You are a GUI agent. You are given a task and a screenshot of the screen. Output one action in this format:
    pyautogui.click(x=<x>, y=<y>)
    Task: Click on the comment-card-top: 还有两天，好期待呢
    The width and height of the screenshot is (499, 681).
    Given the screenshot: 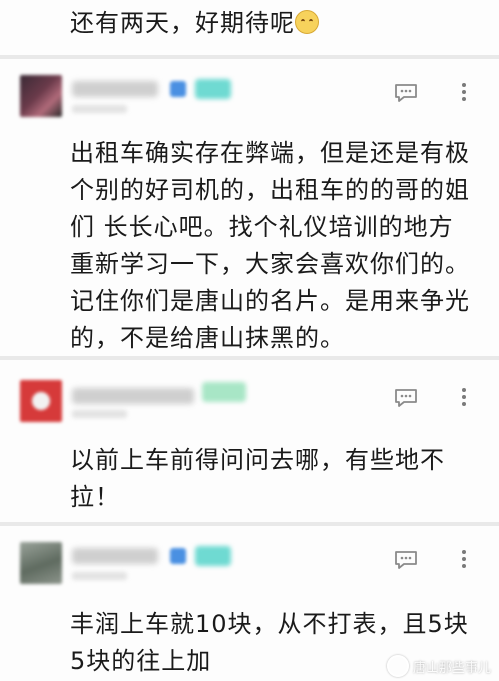 What is the action you would take?
    pyautogui.click(x=249, y=27)
    